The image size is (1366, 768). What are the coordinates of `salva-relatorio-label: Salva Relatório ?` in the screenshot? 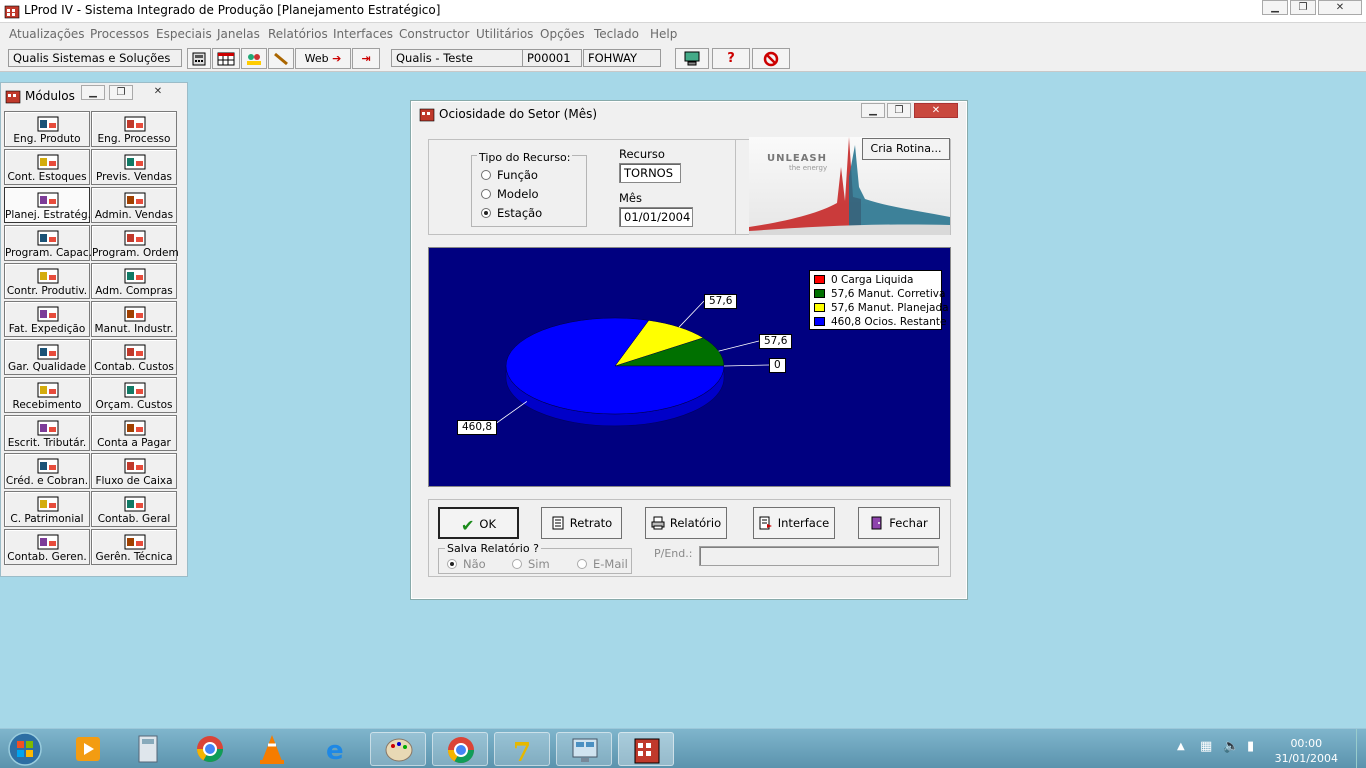 It's located at (493, 548).